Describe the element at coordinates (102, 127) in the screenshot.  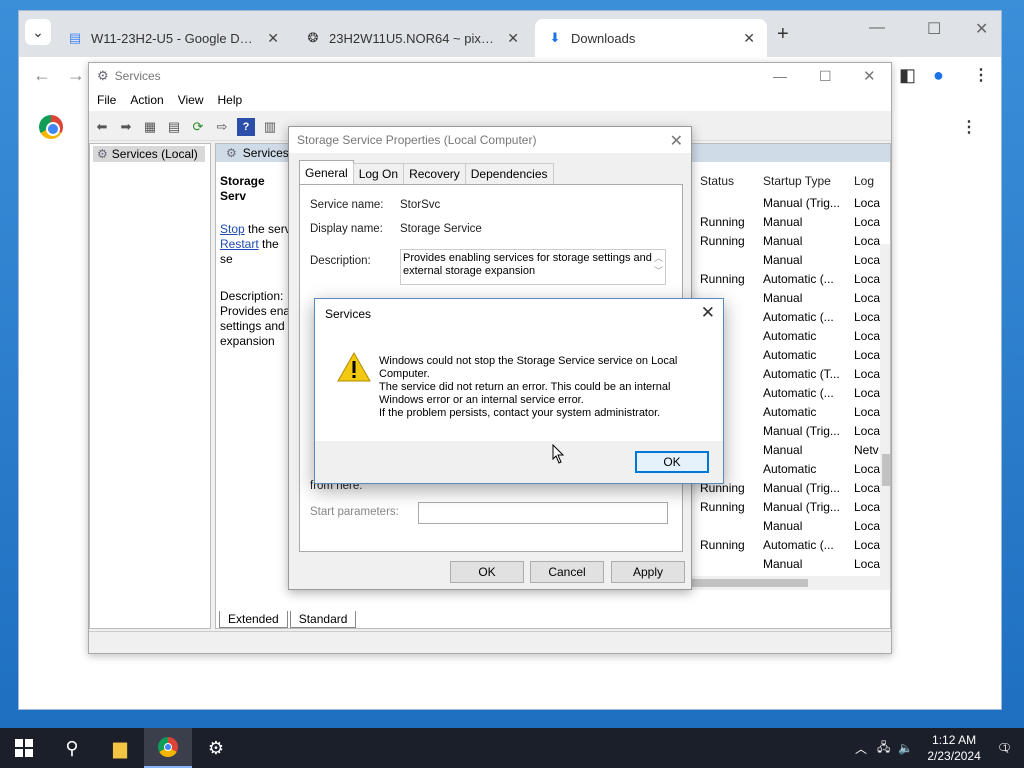
I see `back-arrow-icon: ⬅` at that location.